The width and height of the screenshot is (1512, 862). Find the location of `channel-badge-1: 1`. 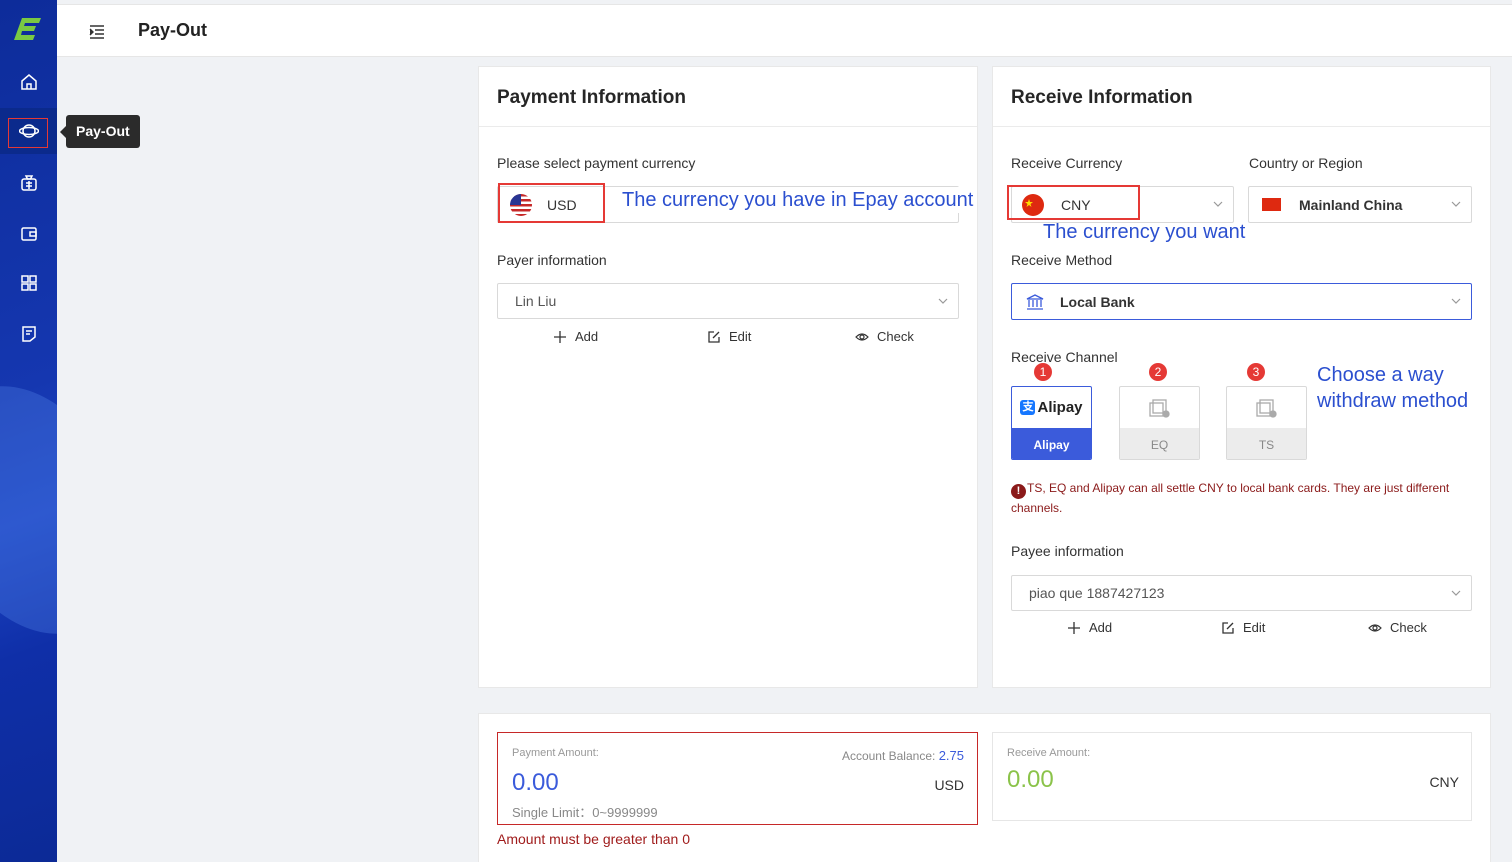

channel-badge-1: 1 is located at coordinates (1043, 372).